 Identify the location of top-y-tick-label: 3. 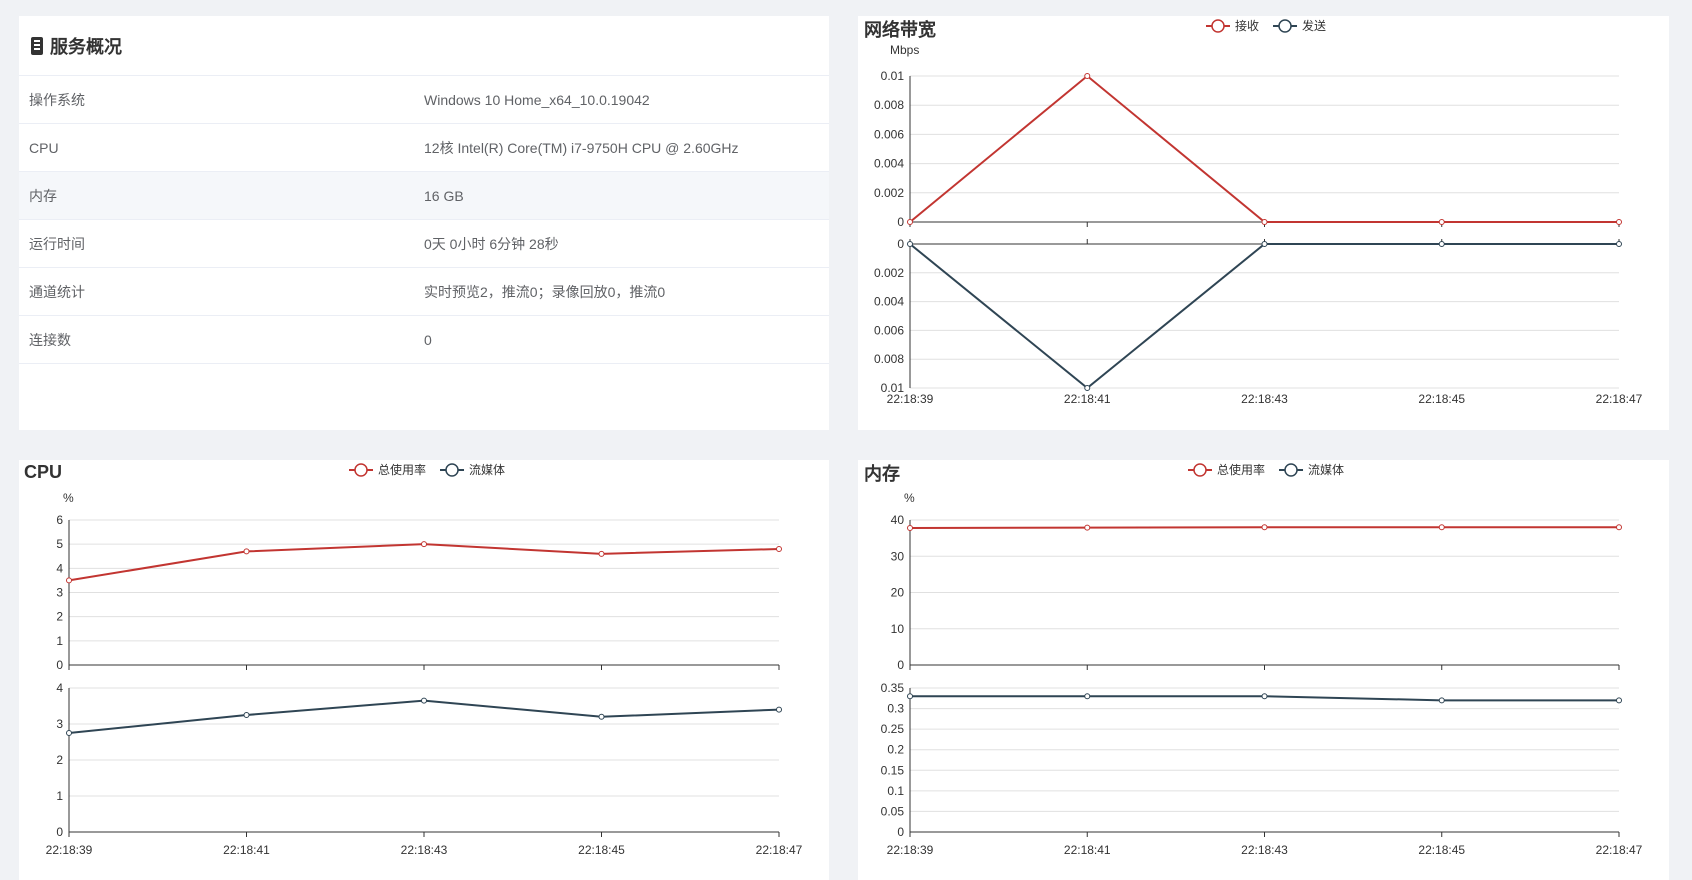
(59, 593).